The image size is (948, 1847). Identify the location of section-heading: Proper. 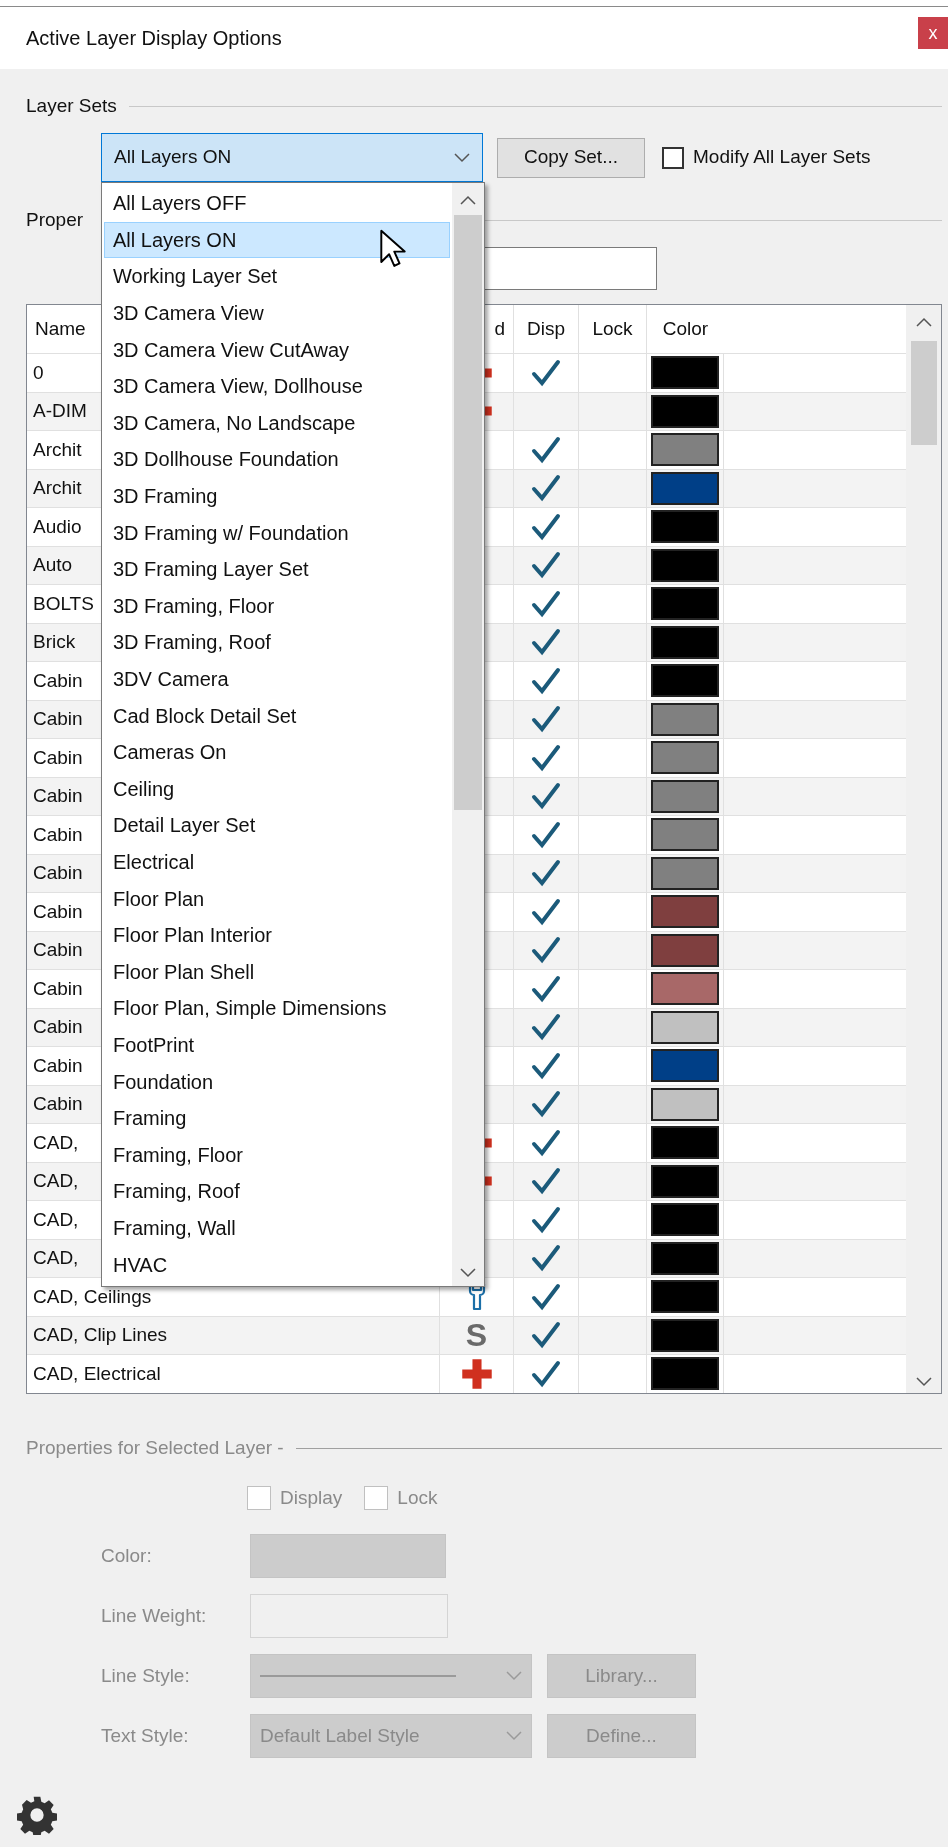
(55, 219).